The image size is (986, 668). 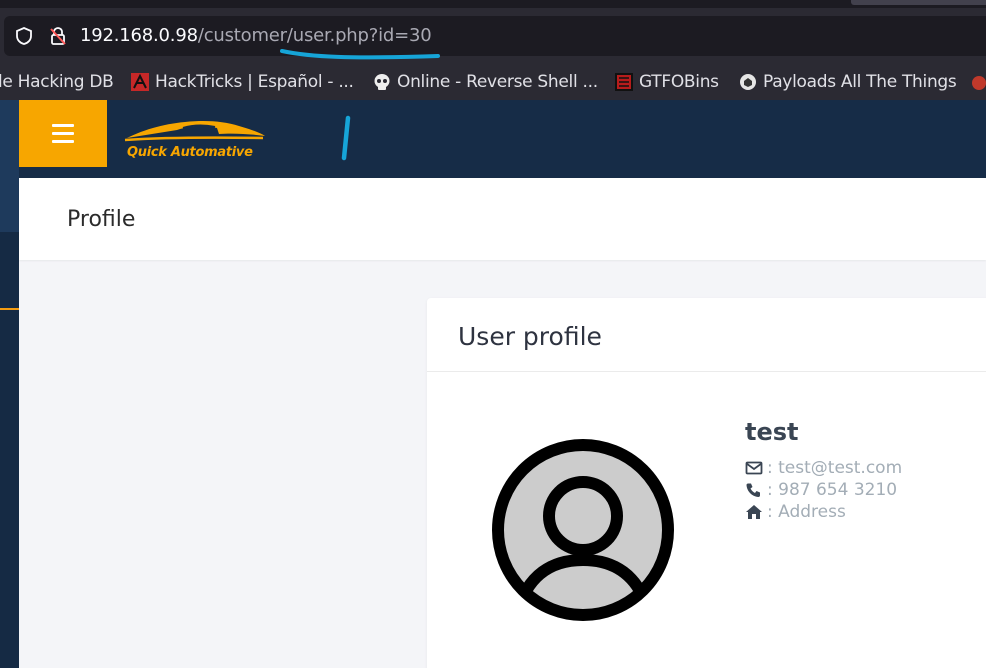 What do you see at coordinates (835, 468) in the screenshot?
I see `user-email: : test@test.com` at bounding box center [835, 468].